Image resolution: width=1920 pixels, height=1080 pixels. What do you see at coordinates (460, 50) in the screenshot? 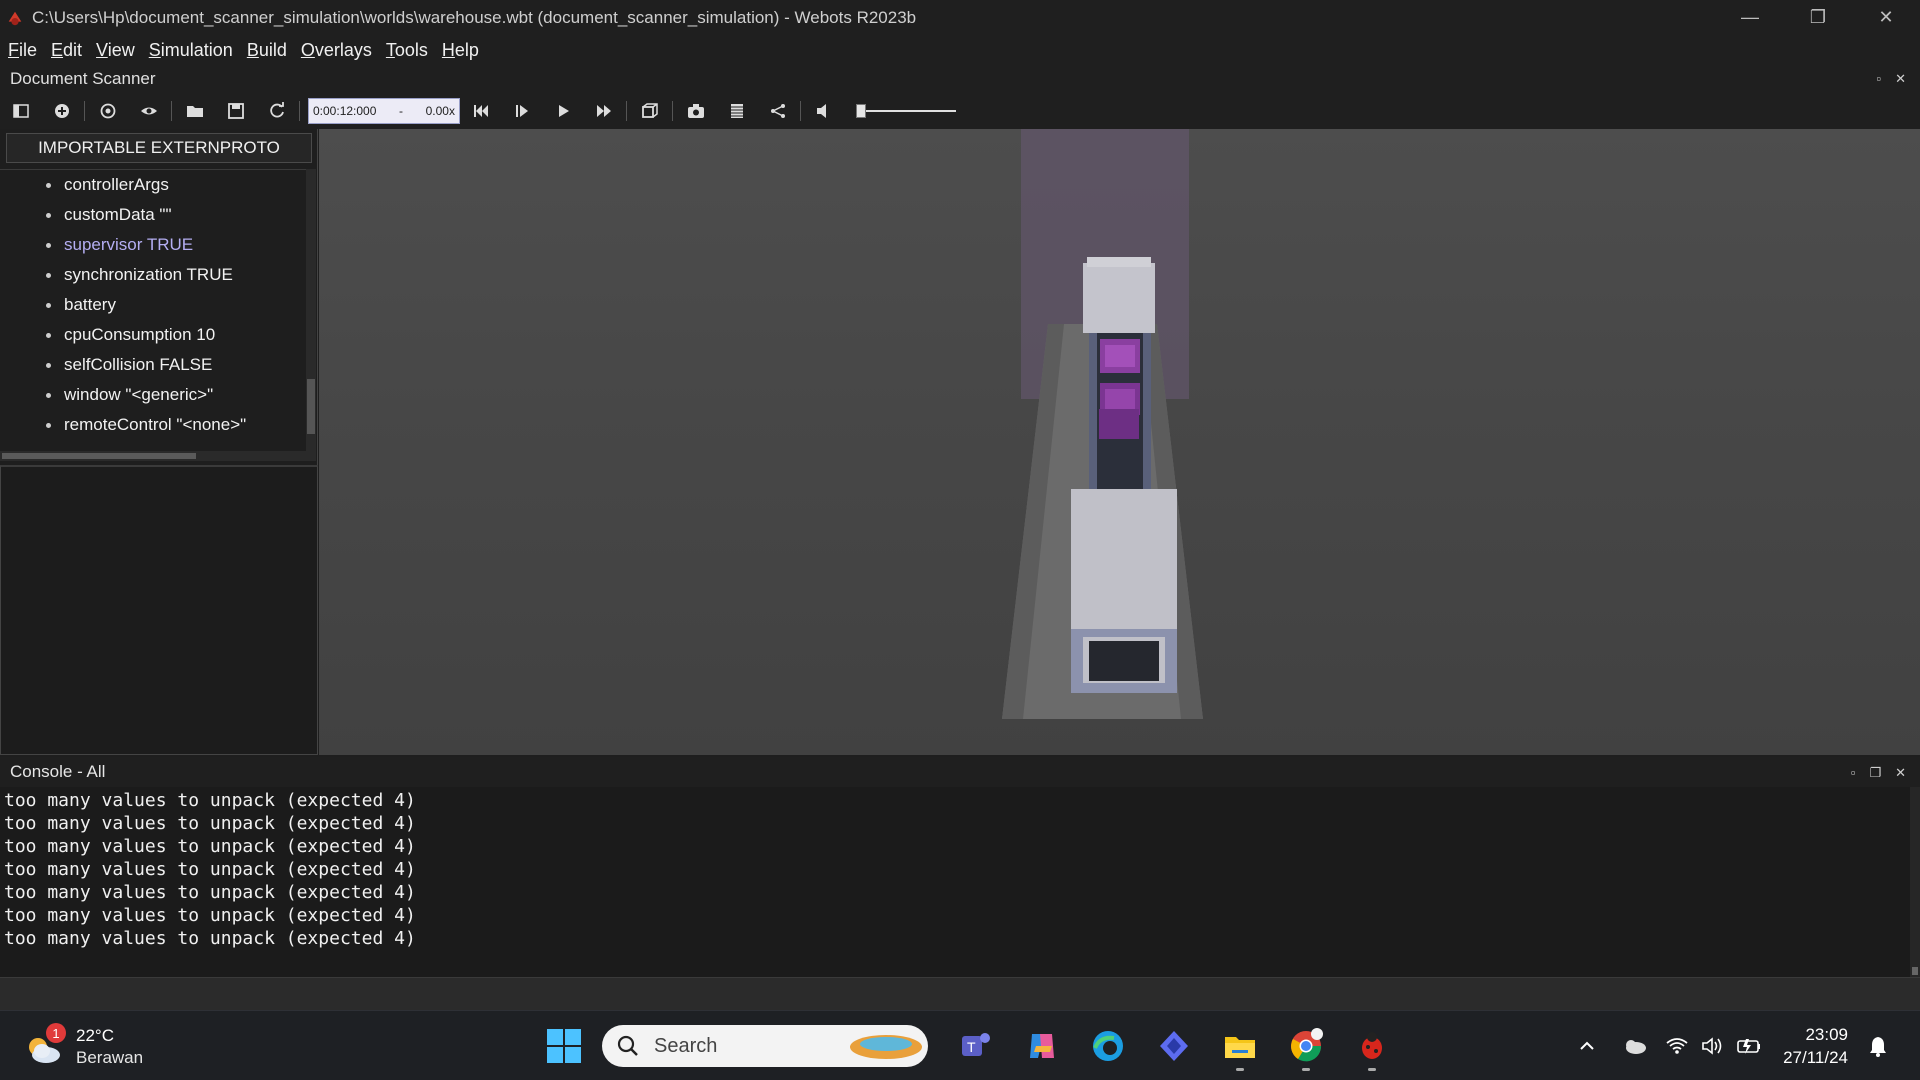
I see `menu-help: Help` at bounding box center [460, 50].